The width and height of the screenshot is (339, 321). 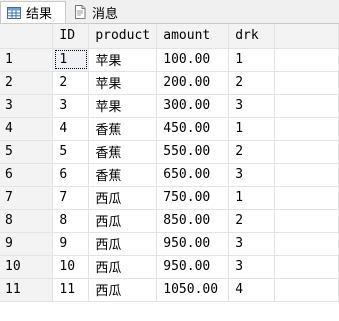 I want to click on cell-id: 5, so click(x=71, y=152).